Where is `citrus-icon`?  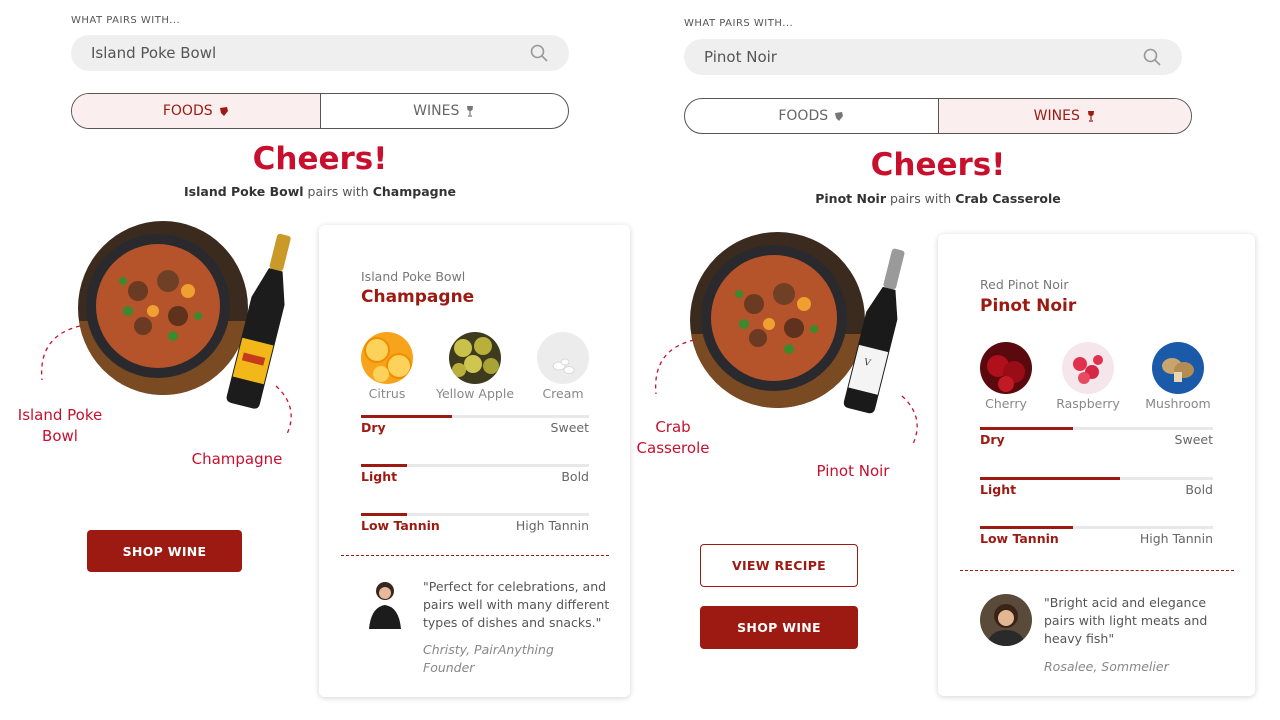 citrus-icon is located at coordinates (387, 358).